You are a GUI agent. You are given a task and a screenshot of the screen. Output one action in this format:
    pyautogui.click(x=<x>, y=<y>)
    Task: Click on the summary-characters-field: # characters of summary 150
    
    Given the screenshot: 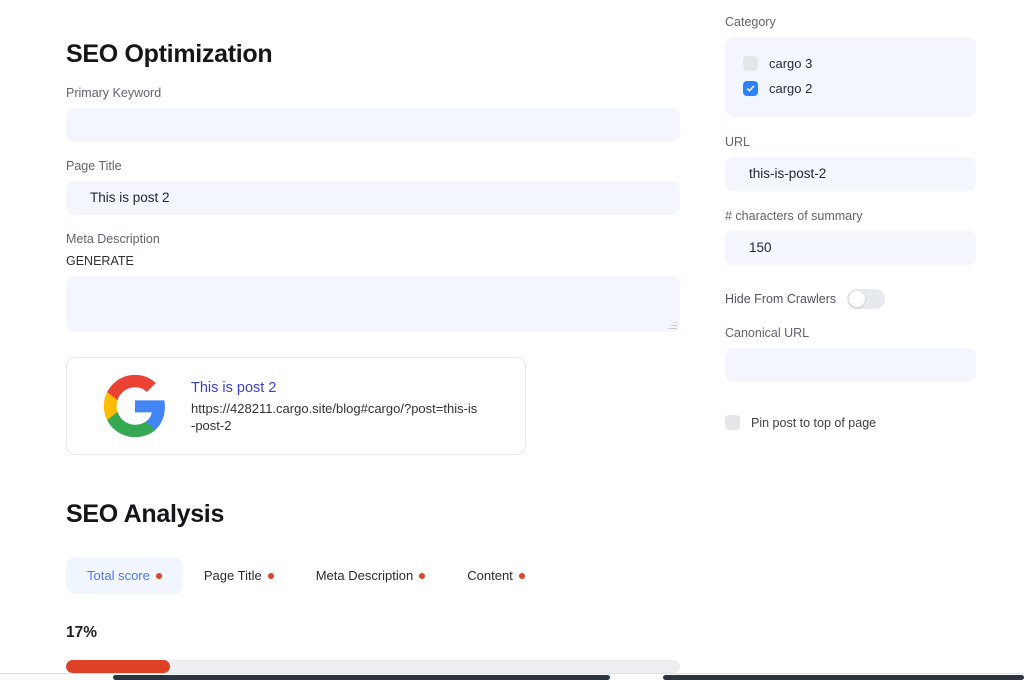 What is the action you would take?
    pyautogui.click(x=850, y=236)
    